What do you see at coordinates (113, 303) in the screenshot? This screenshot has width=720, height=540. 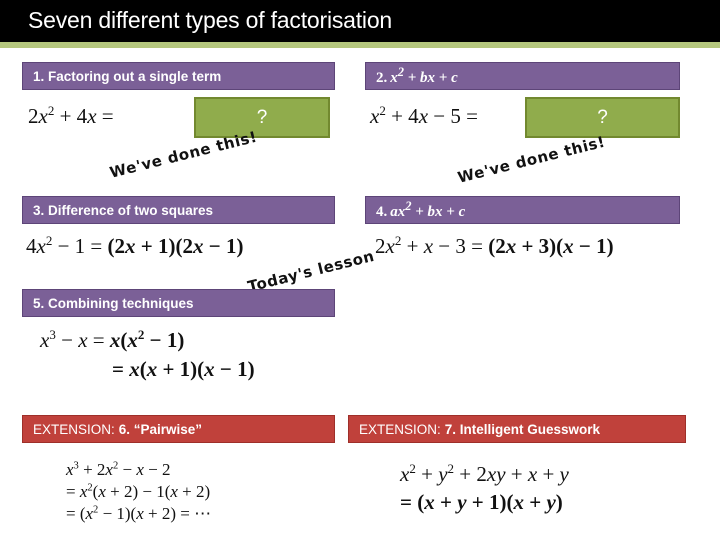 I see `section-5-header-label: 5. Combining techniques` at bounding box center [113, 303].